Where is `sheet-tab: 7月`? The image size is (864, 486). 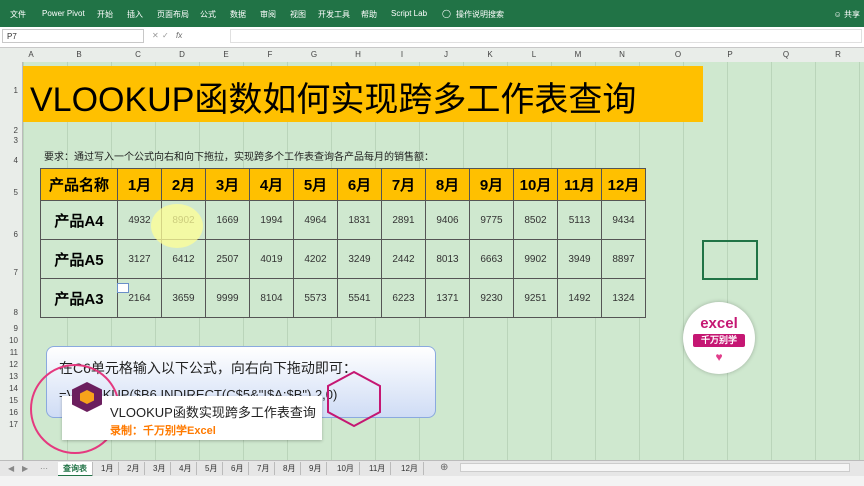 sheet-tab: 7月 is located at coordinates (264, 468).